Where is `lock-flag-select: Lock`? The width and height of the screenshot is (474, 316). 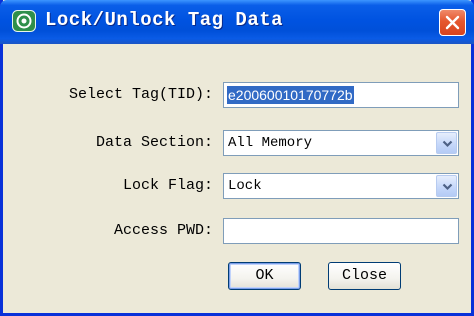
lock-flag-select: Lock is located at coordinates (341, 186).